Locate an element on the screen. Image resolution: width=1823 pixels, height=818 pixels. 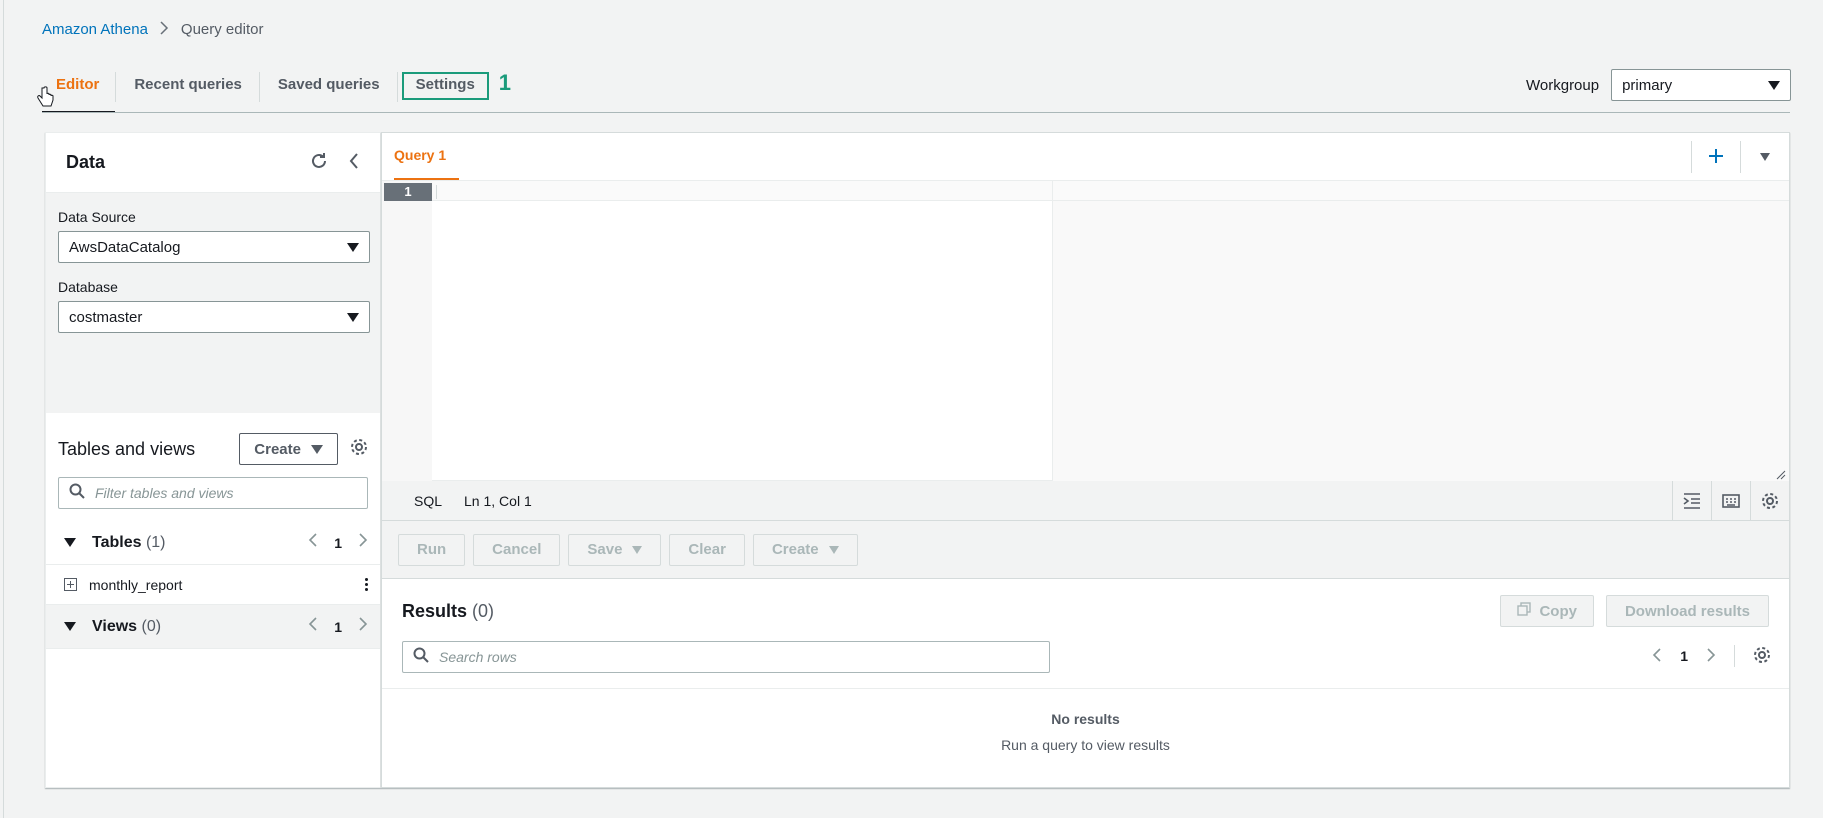
table-name: monthly_report is located at coordinates (136, 584).